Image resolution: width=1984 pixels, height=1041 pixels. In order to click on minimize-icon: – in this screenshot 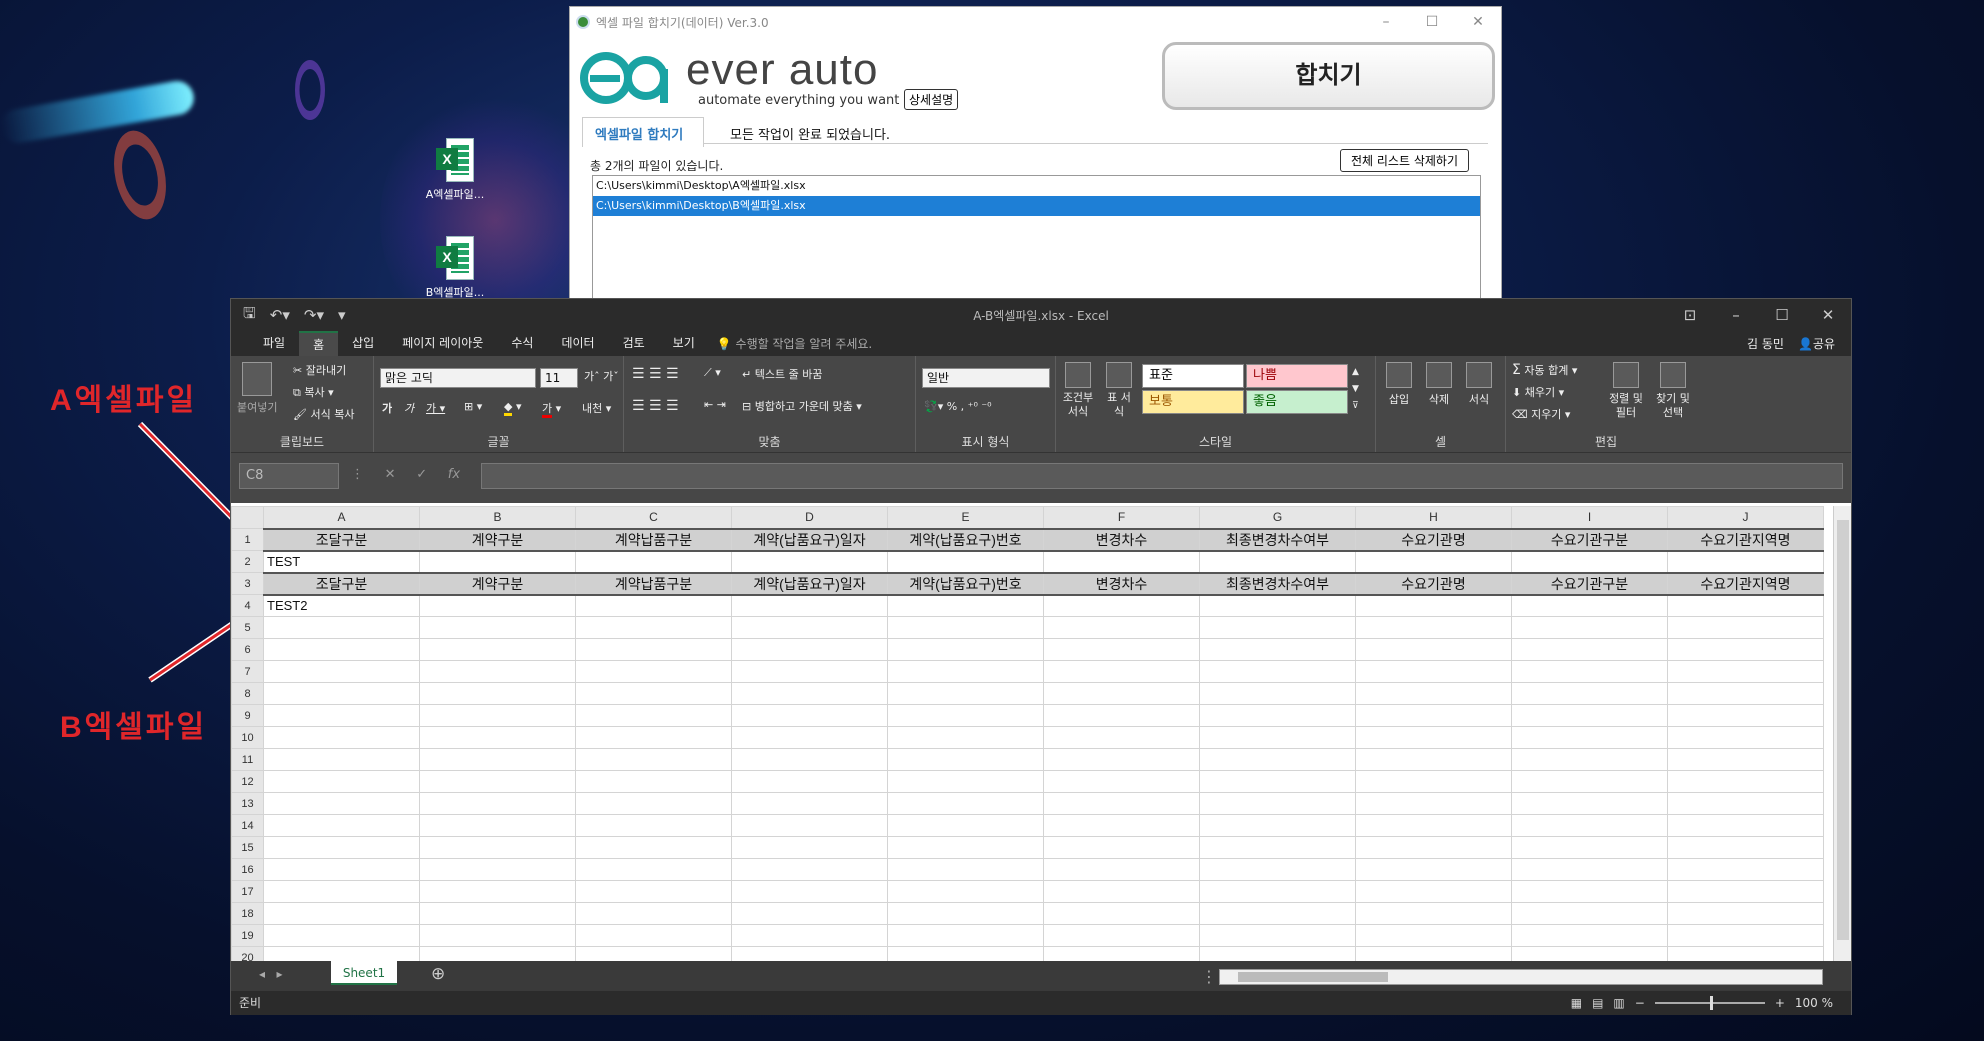, I will do `click(1736, 315)`.